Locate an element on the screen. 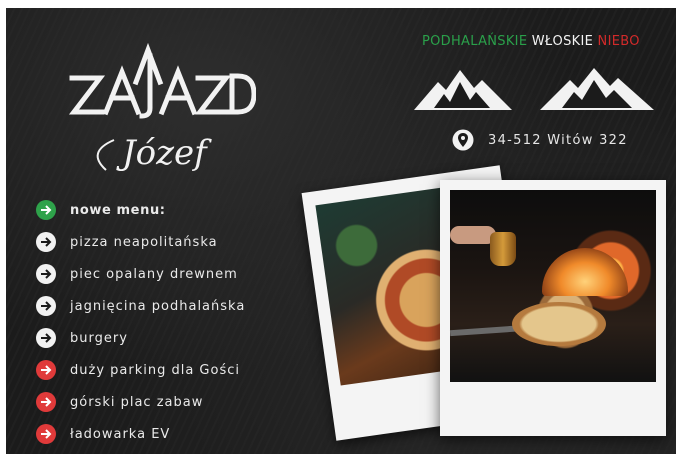  list-item: ładowarka EV is located at coordinates (140, 434).